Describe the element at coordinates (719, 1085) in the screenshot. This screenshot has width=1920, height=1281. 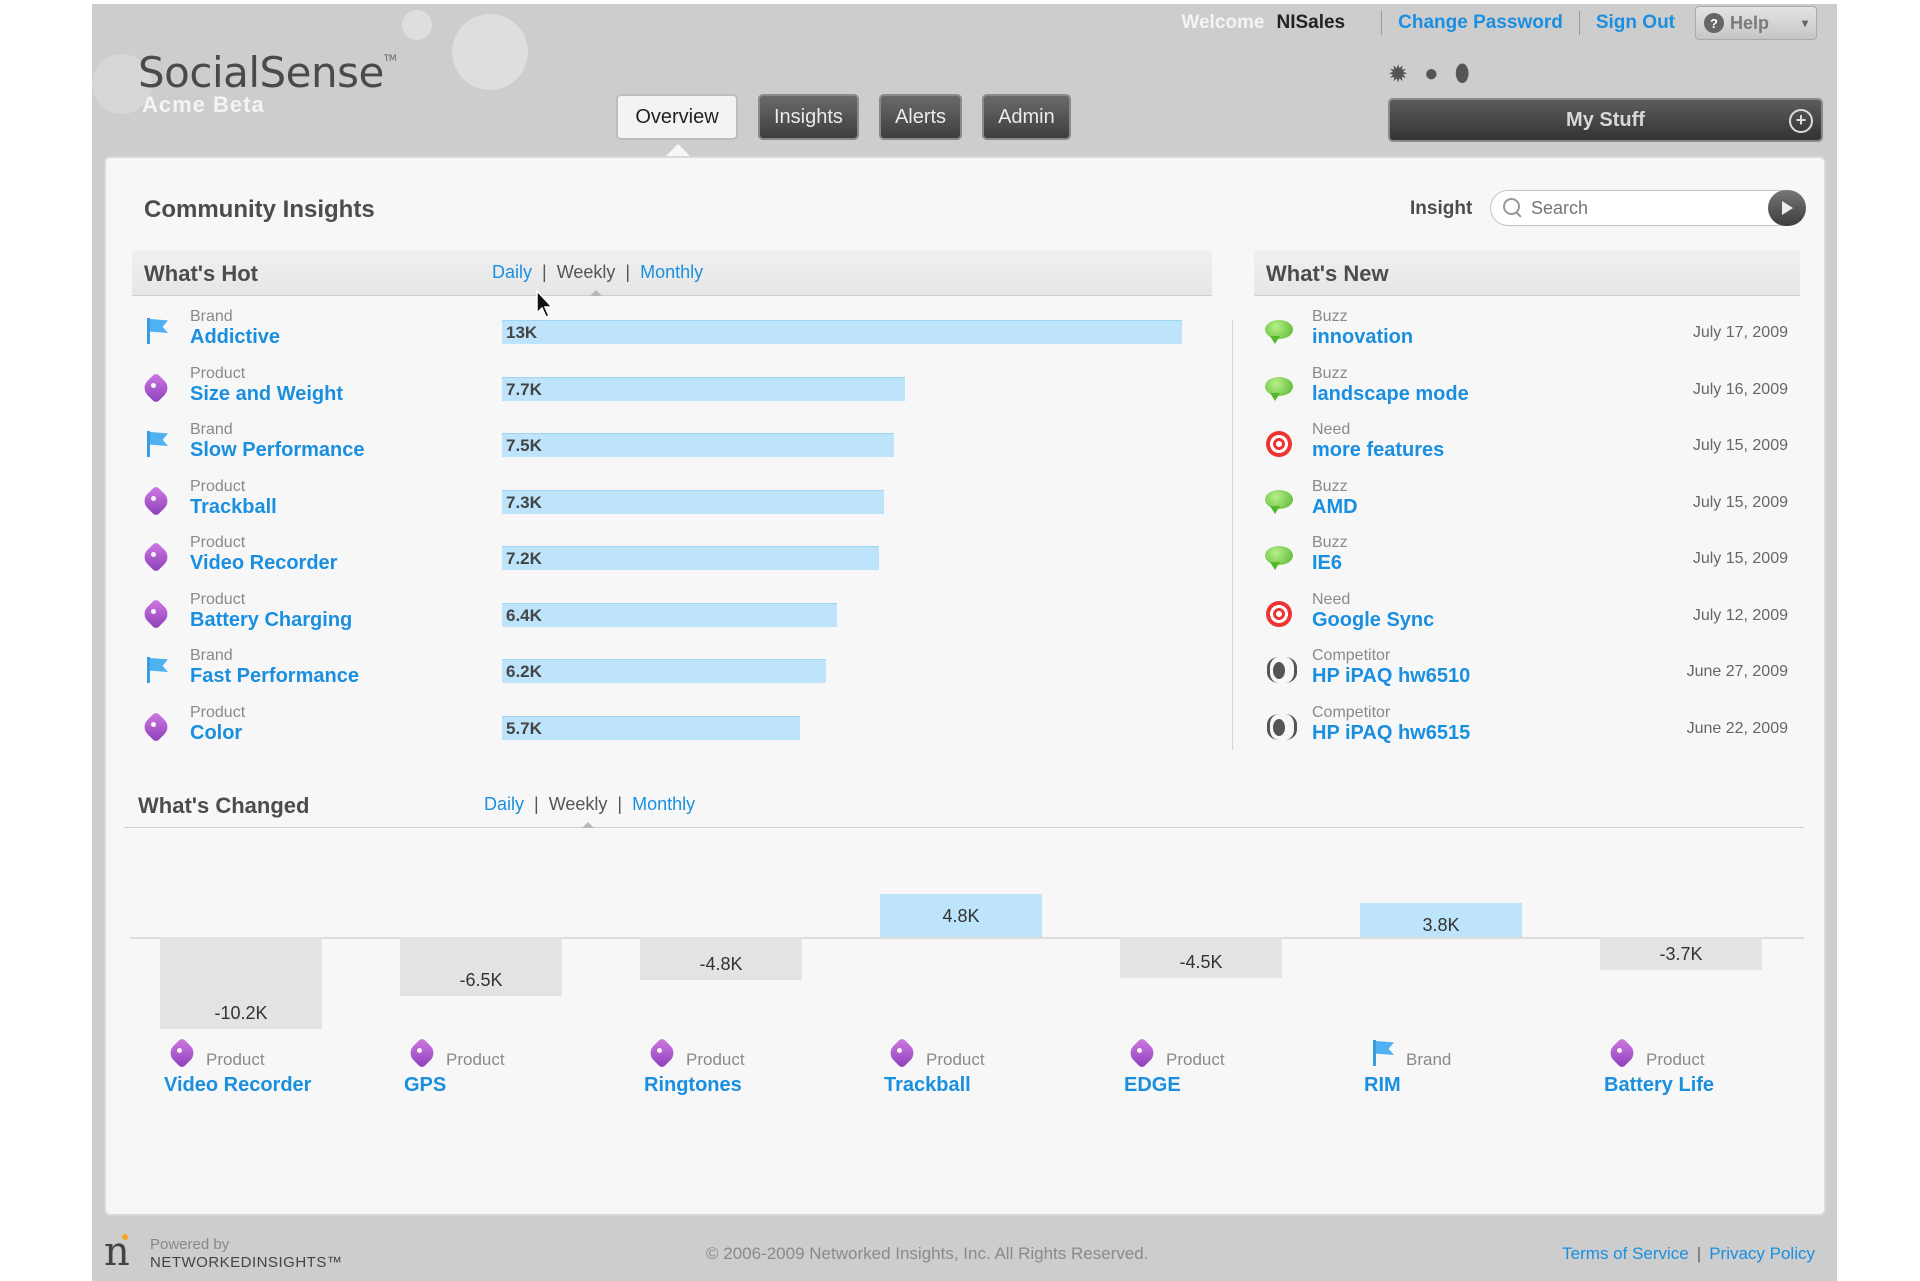
I see `changed-item-link: Ringtones` at that location.